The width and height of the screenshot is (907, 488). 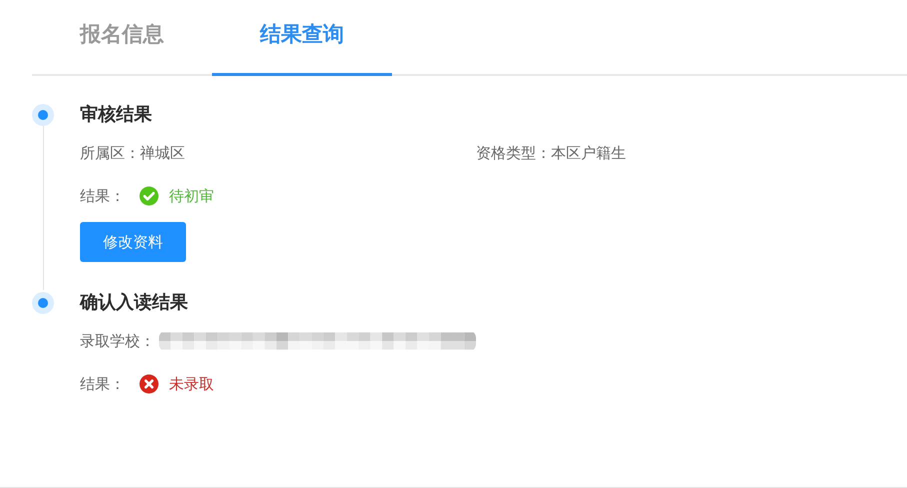 I want to click on result-status: 未录取, so click(x=191, y=384).